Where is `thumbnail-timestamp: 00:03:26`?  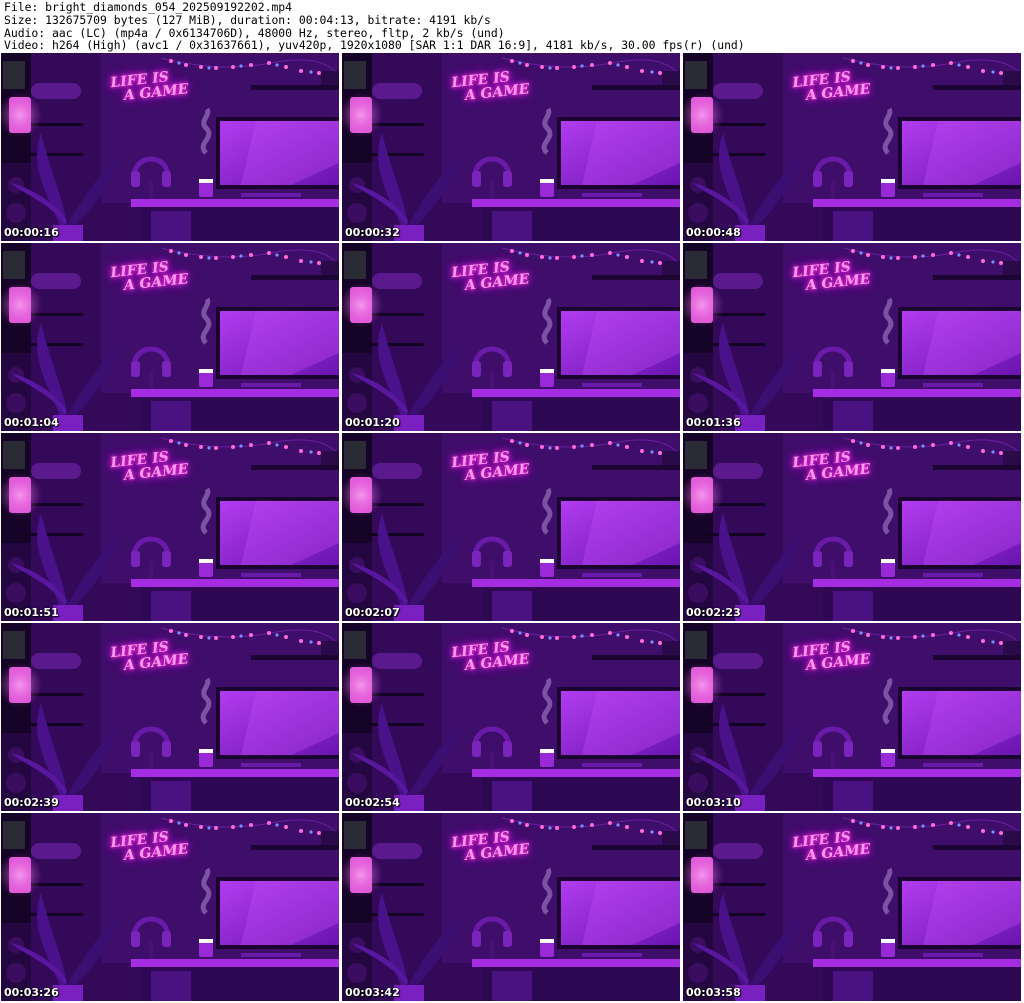
thumbnail-timestamp: 00:03:26 is located at coordinates (31, 992).